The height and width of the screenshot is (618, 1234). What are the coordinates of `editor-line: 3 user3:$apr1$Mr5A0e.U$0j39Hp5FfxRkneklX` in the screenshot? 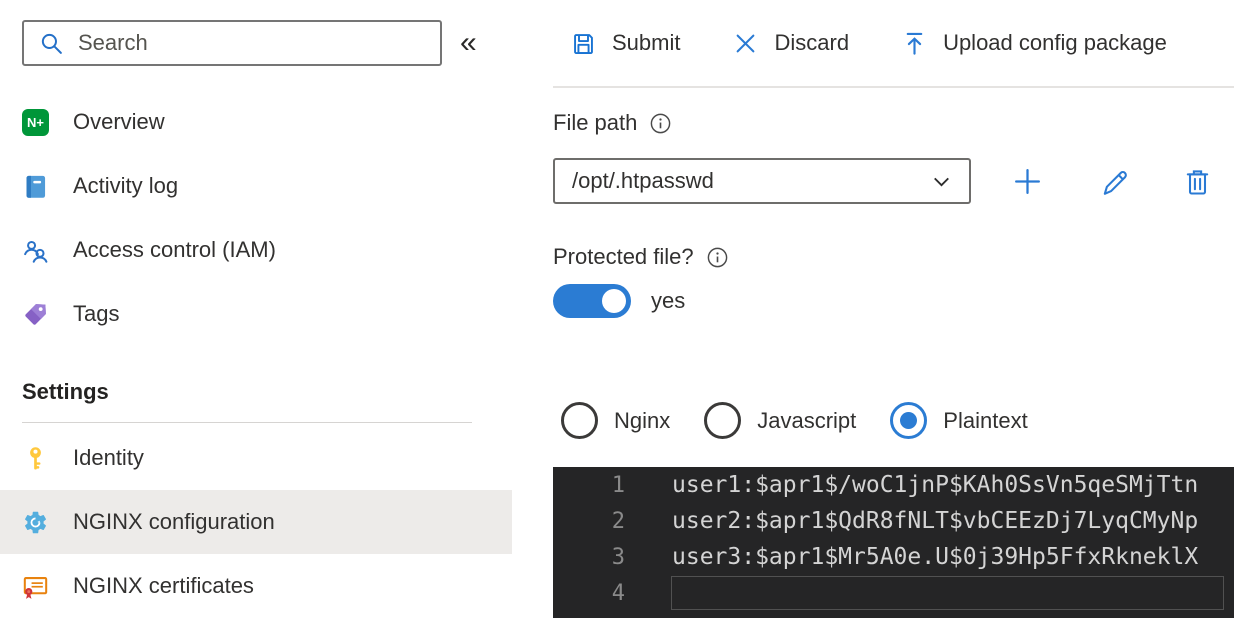 It's located at (893, 557).